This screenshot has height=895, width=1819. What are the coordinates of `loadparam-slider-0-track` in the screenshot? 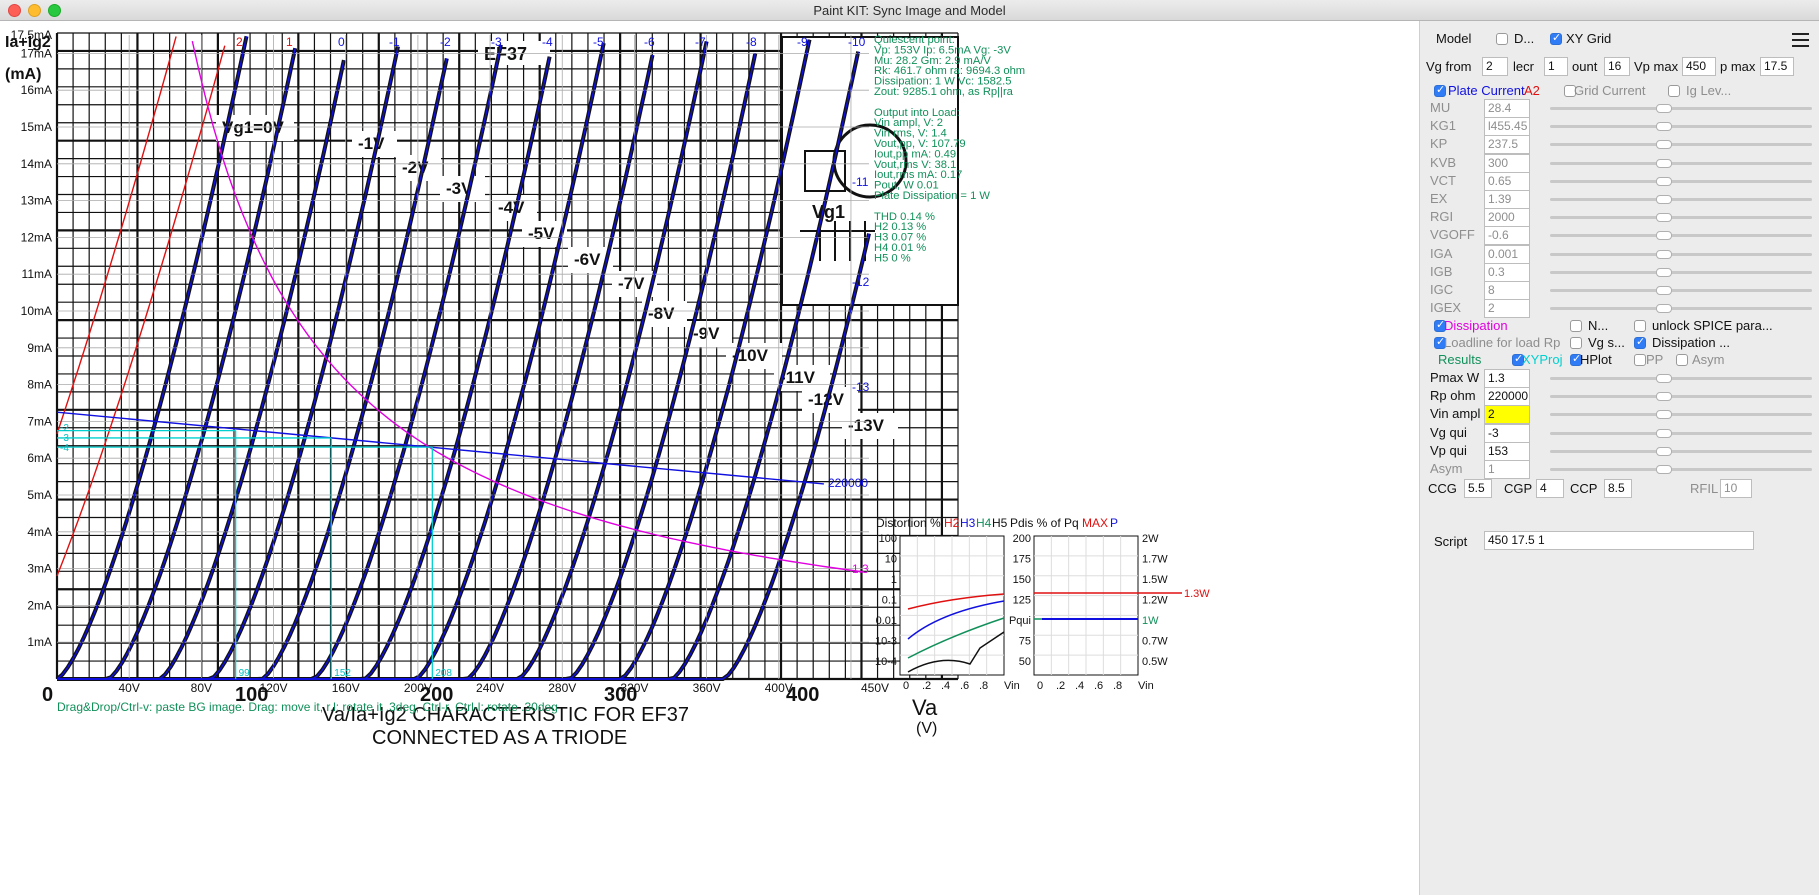 It's located at (1681, 378).